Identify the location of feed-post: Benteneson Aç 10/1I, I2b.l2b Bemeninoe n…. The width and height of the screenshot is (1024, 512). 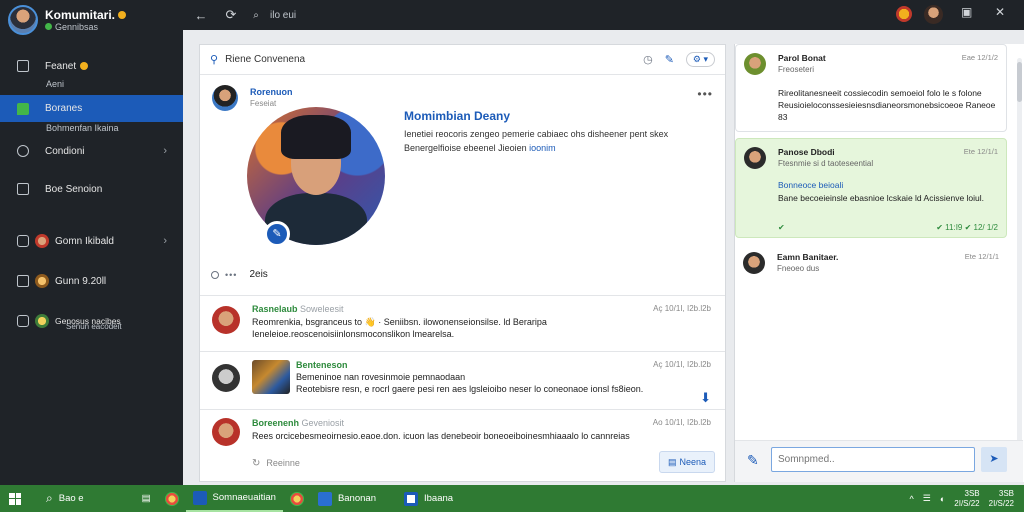
(462, 380).